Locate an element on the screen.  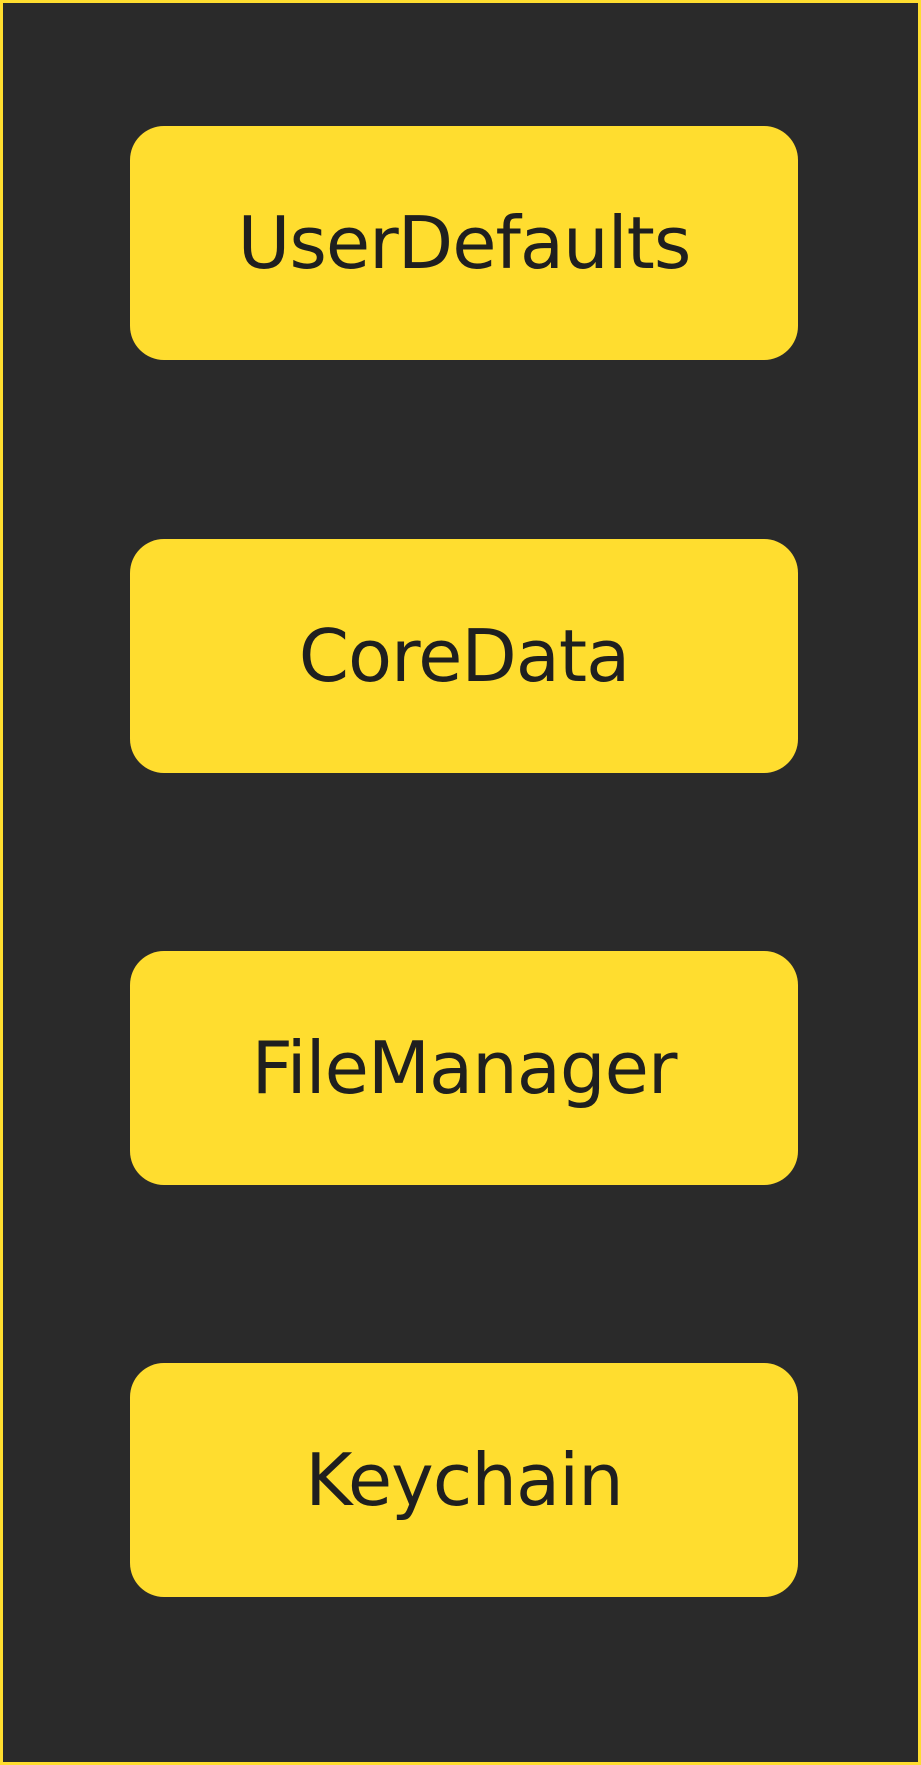
coredata-label: CoreData is located at coordinates (464, 656).